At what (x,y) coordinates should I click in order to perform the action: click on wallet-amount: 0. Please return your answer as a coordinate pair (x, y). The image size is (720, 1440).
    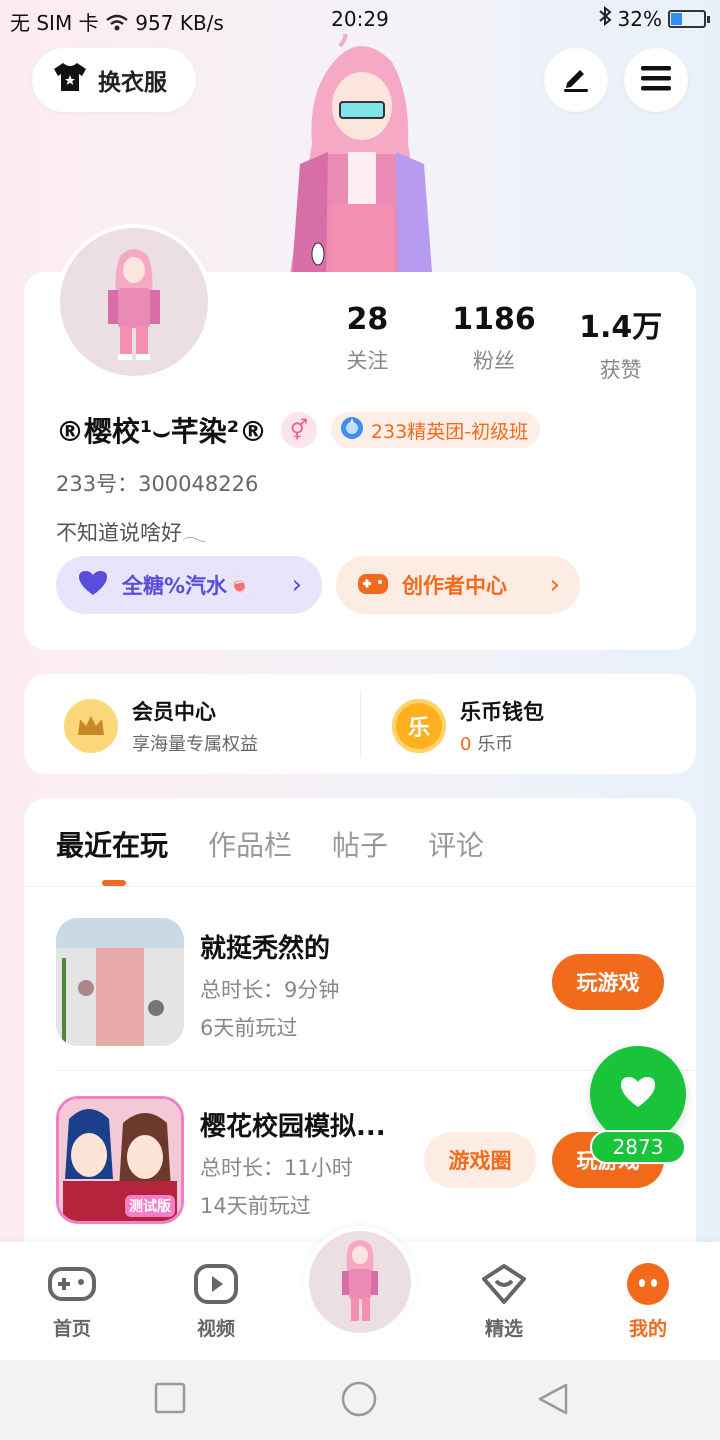
    Looking at the image, I should click on (466, 744).